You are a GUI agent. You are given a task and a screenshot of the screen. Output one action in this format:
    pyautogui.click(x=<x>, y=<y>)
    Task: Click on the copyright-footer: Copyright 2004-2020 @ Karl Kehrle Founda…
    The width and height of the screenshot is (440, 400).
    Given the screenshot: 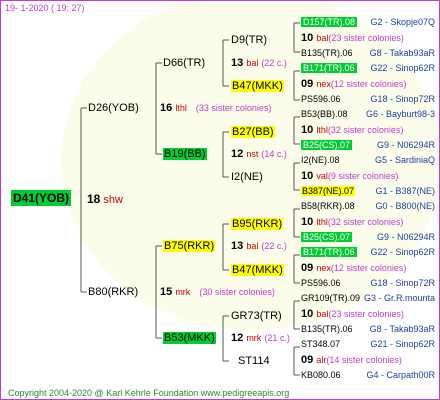 What is the action you would take?
    pyautogui.click(x=149, y=393)
    